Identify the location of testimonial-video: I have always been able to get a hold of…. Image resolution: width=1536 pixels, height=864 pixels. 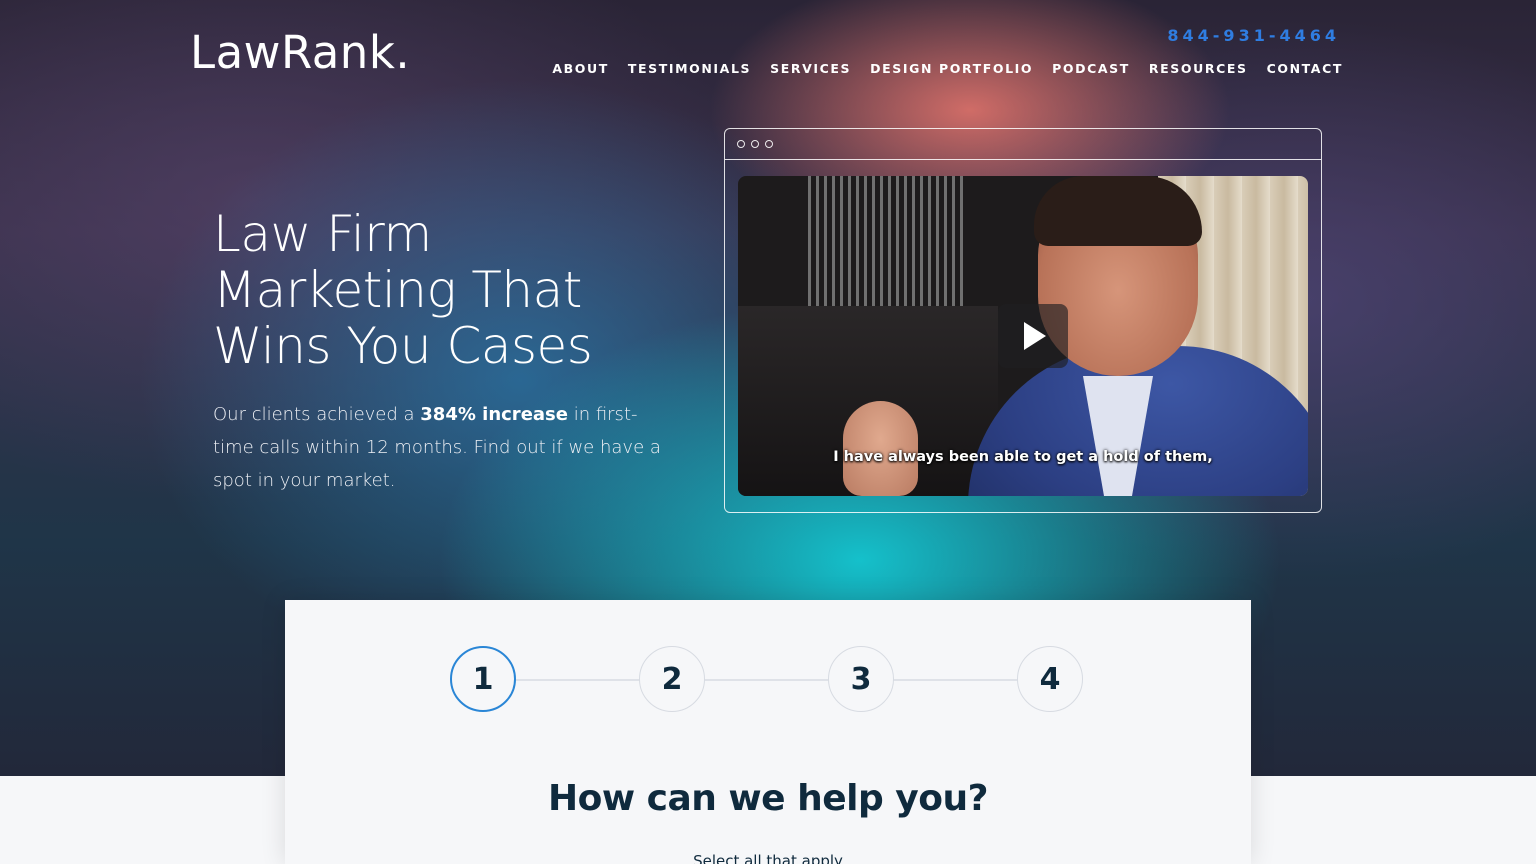
(1023, 336).